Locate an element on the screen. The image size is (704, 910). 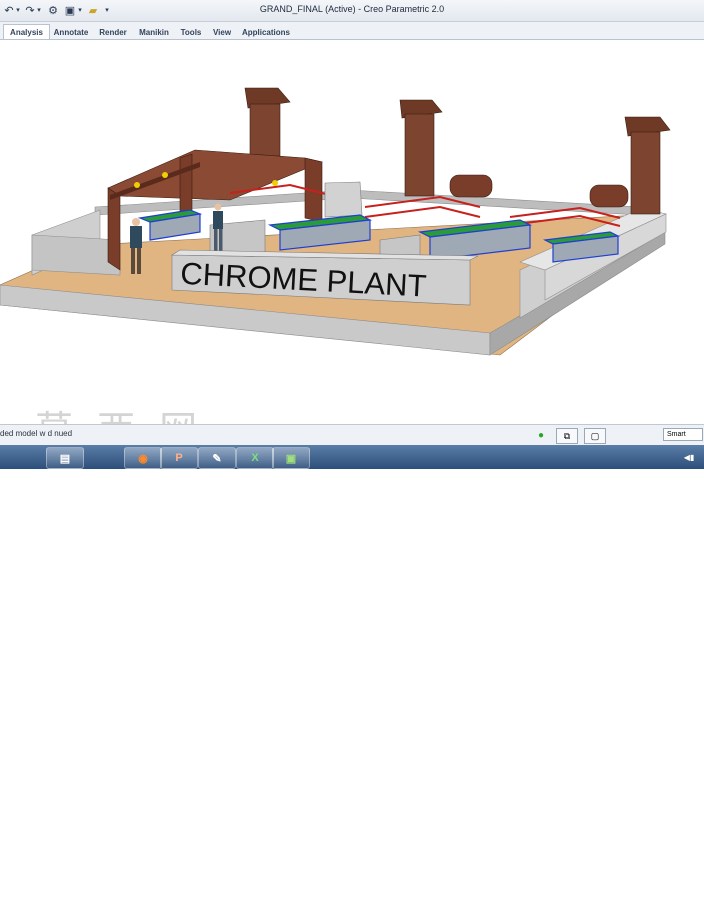
drum-right is located at coordinates (609, 196).